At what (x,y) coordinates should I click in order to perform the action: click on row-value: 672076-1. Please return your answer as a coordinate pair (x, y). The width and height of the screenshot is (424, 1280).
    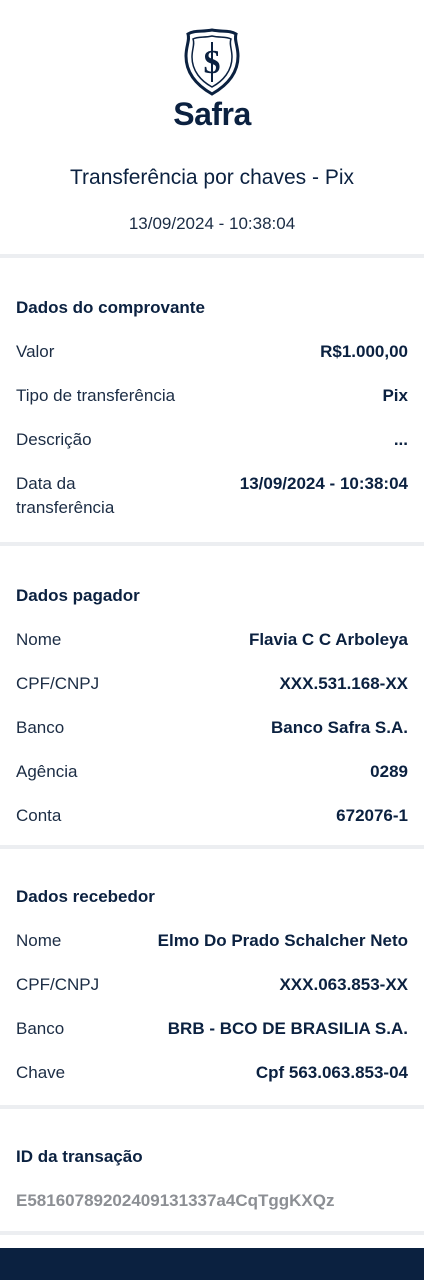
    Looking at the image, I should click on (372, 815).